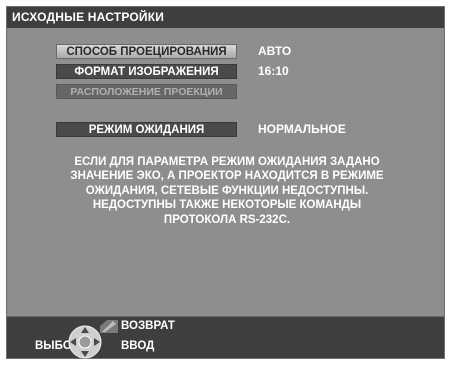  What do you see at coordinates (225, 17) in the screenshot?
I see `menu-title: ИСХОДНЫЕ НАСТРОЙКИ` at bounding box center [225, 17].